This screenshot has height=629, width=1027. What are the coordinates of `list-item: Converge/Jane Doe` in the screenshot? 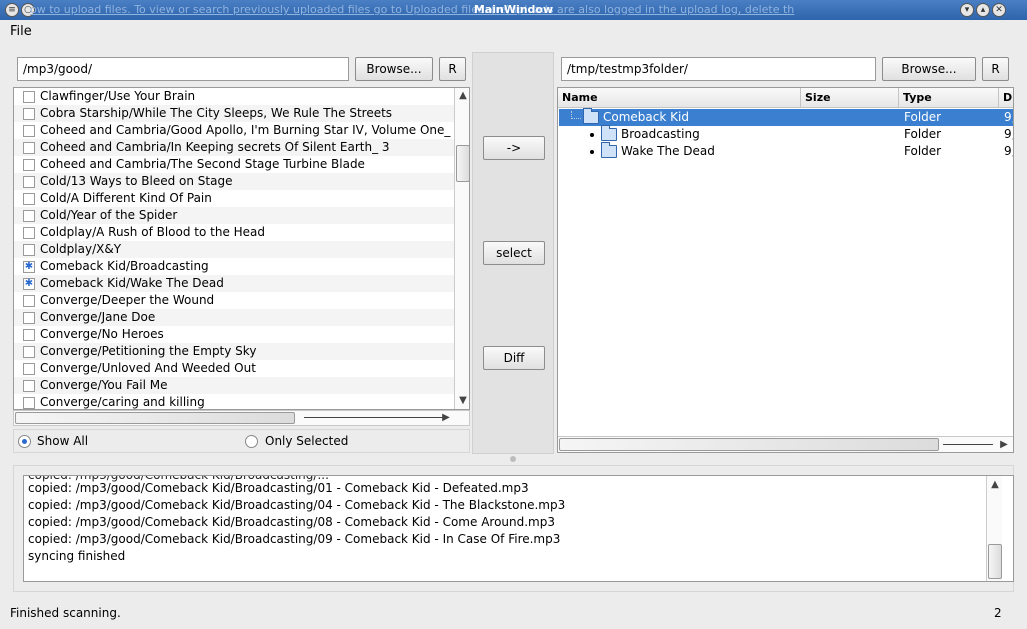 It's located at (234, 317).